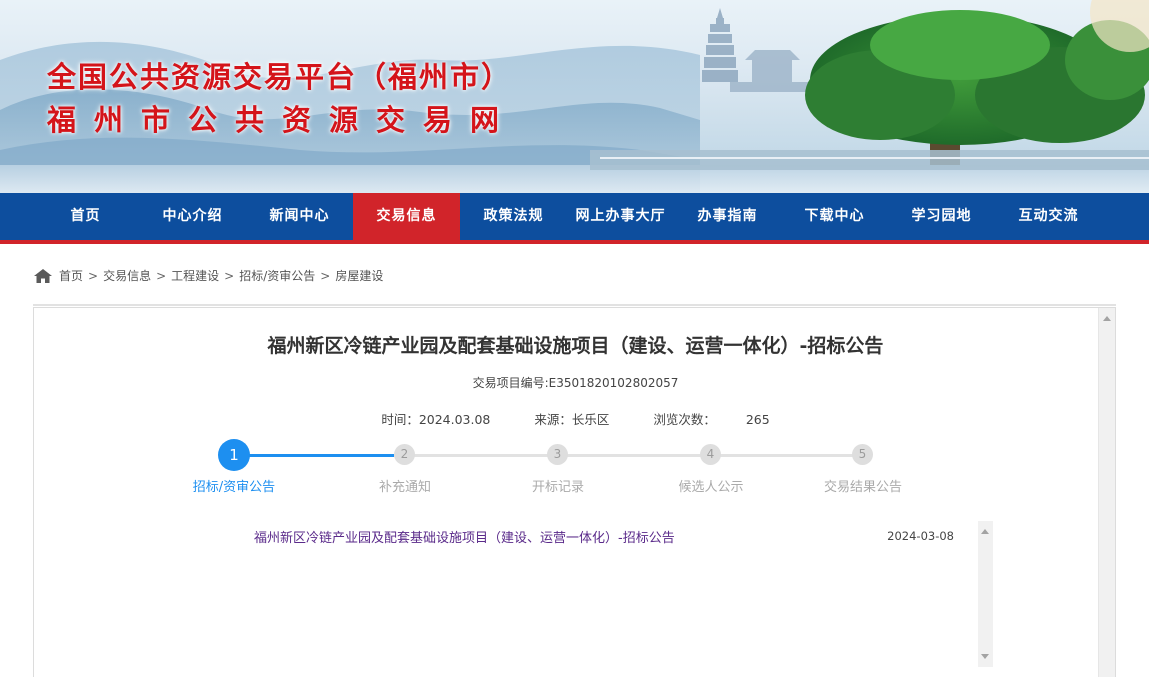 This screenshot has width=1149, height=677. Describe the element at coordinates (282, 120) in the screenshot. I see `site-subtitle: 福州市公共资源交易网` at that location.